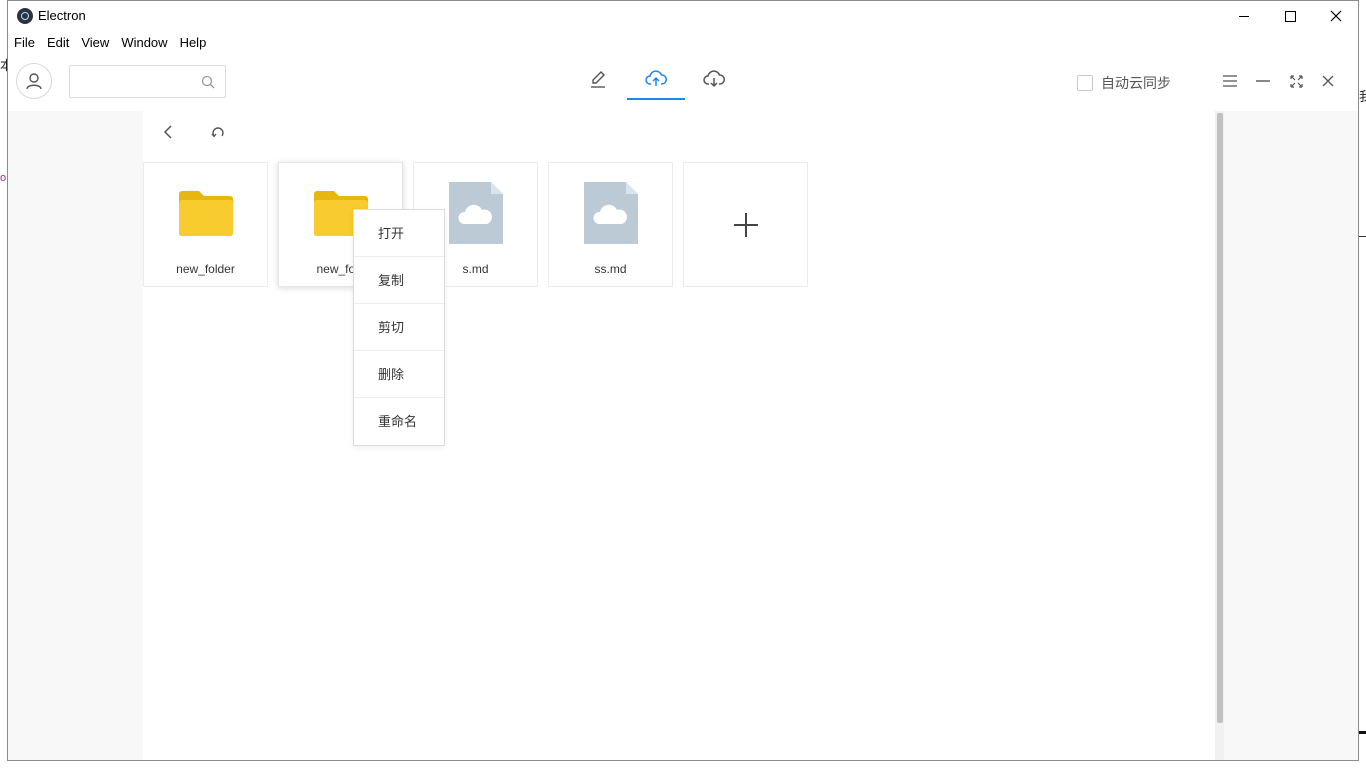 Image resolution: width=1366 pixels, height=768 pixels. Describe the element at coordinates (205, 213) in the screenshot. I see `folder-icon` at that location.